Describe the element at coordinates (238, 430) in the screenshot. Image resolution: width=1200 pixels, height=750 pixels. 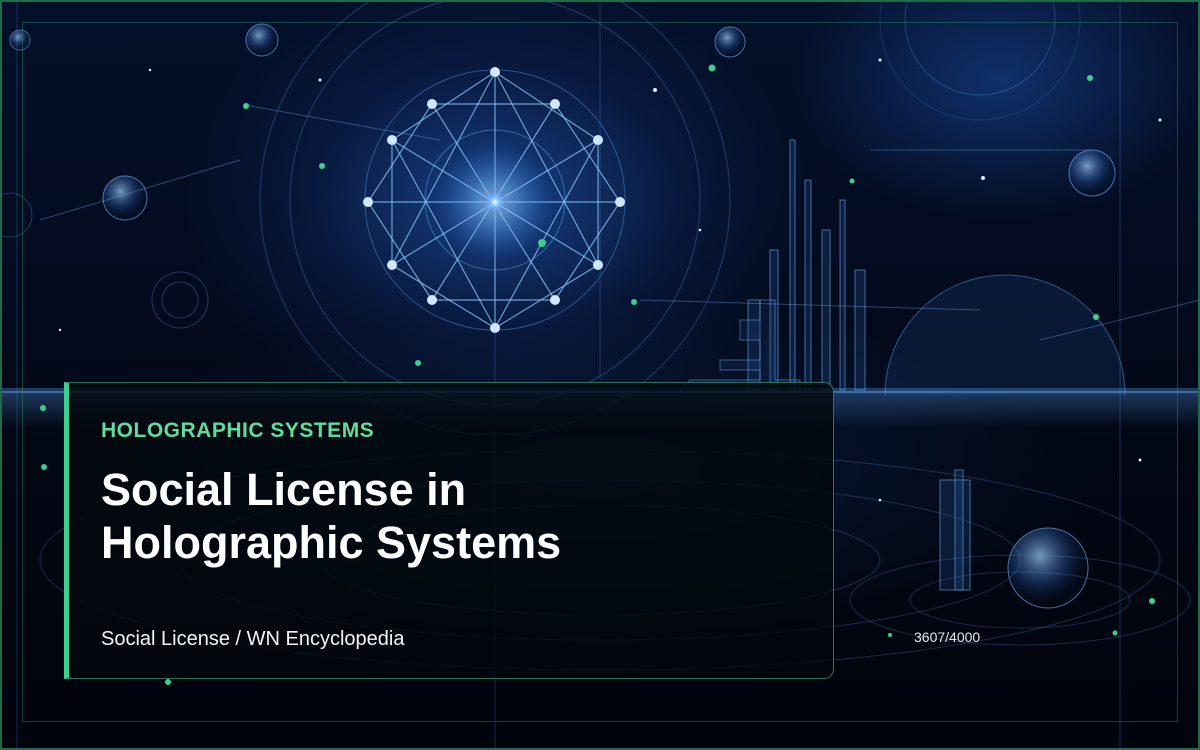
I see `category-label: HOLOGRAPHIC SYSTEMS` at that location.